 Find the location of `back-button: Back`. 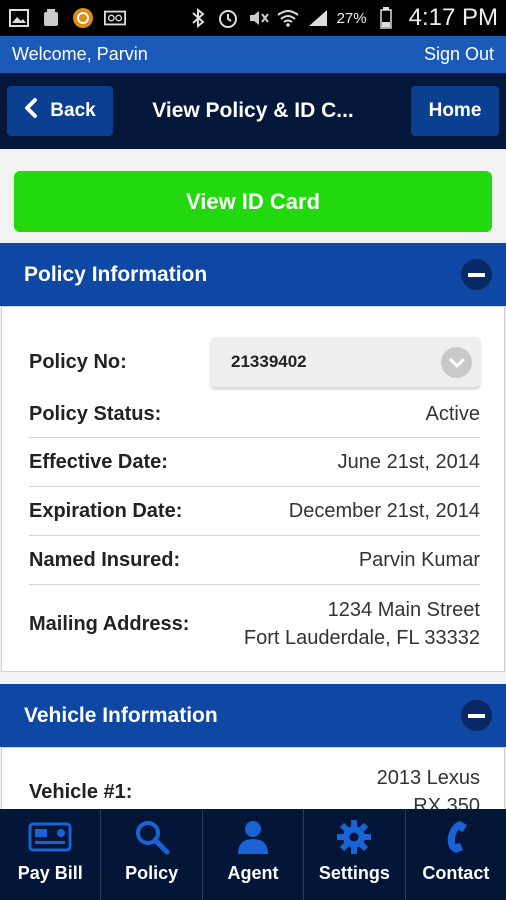

back-button: Back is located at coordinates (60, 111).